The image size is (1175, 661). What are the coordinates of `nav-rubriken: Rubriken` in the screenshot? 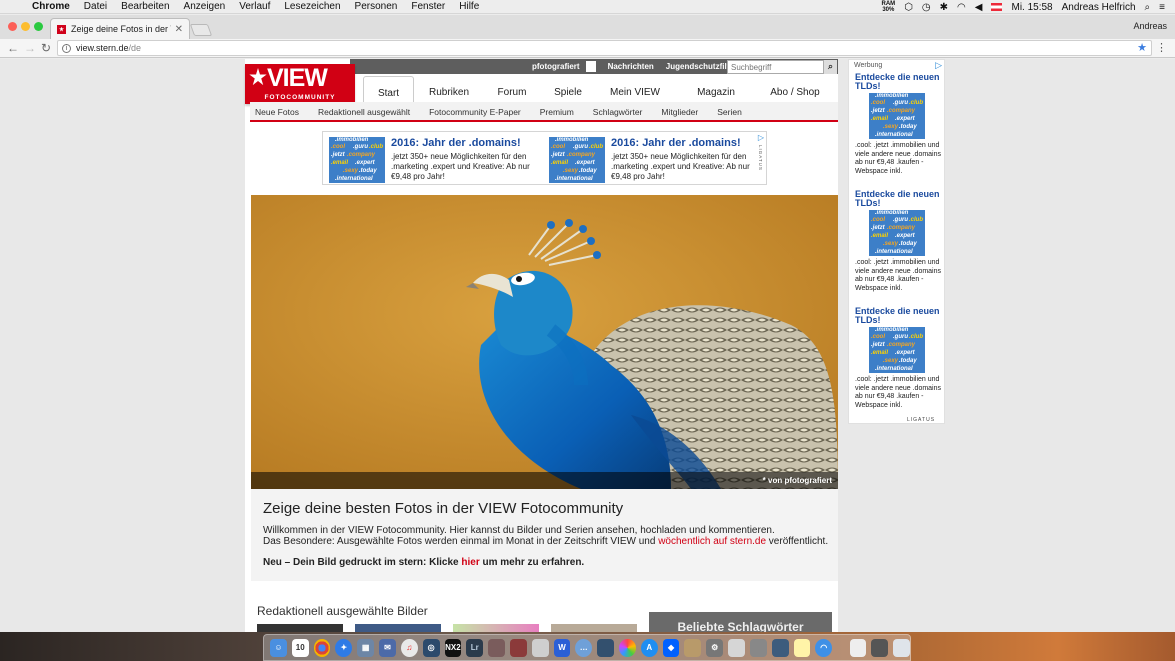 It's located at (449, 89).